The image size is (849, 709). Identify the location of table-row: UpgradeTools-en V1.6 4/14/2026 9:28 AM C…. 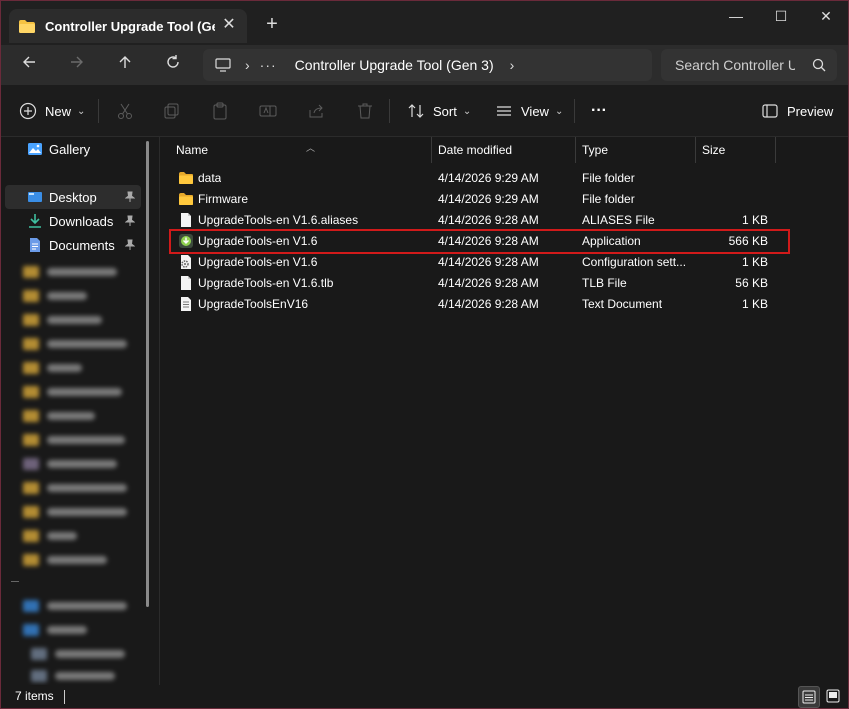
(482, 262).